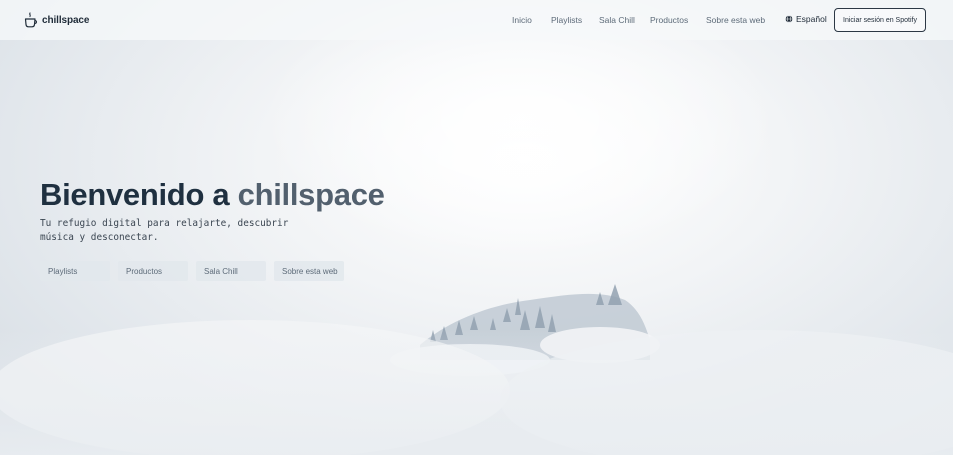 Image resolution: width=953 pixels, height=455 pixels. I want to click on globe-icon, so click(789, 19).